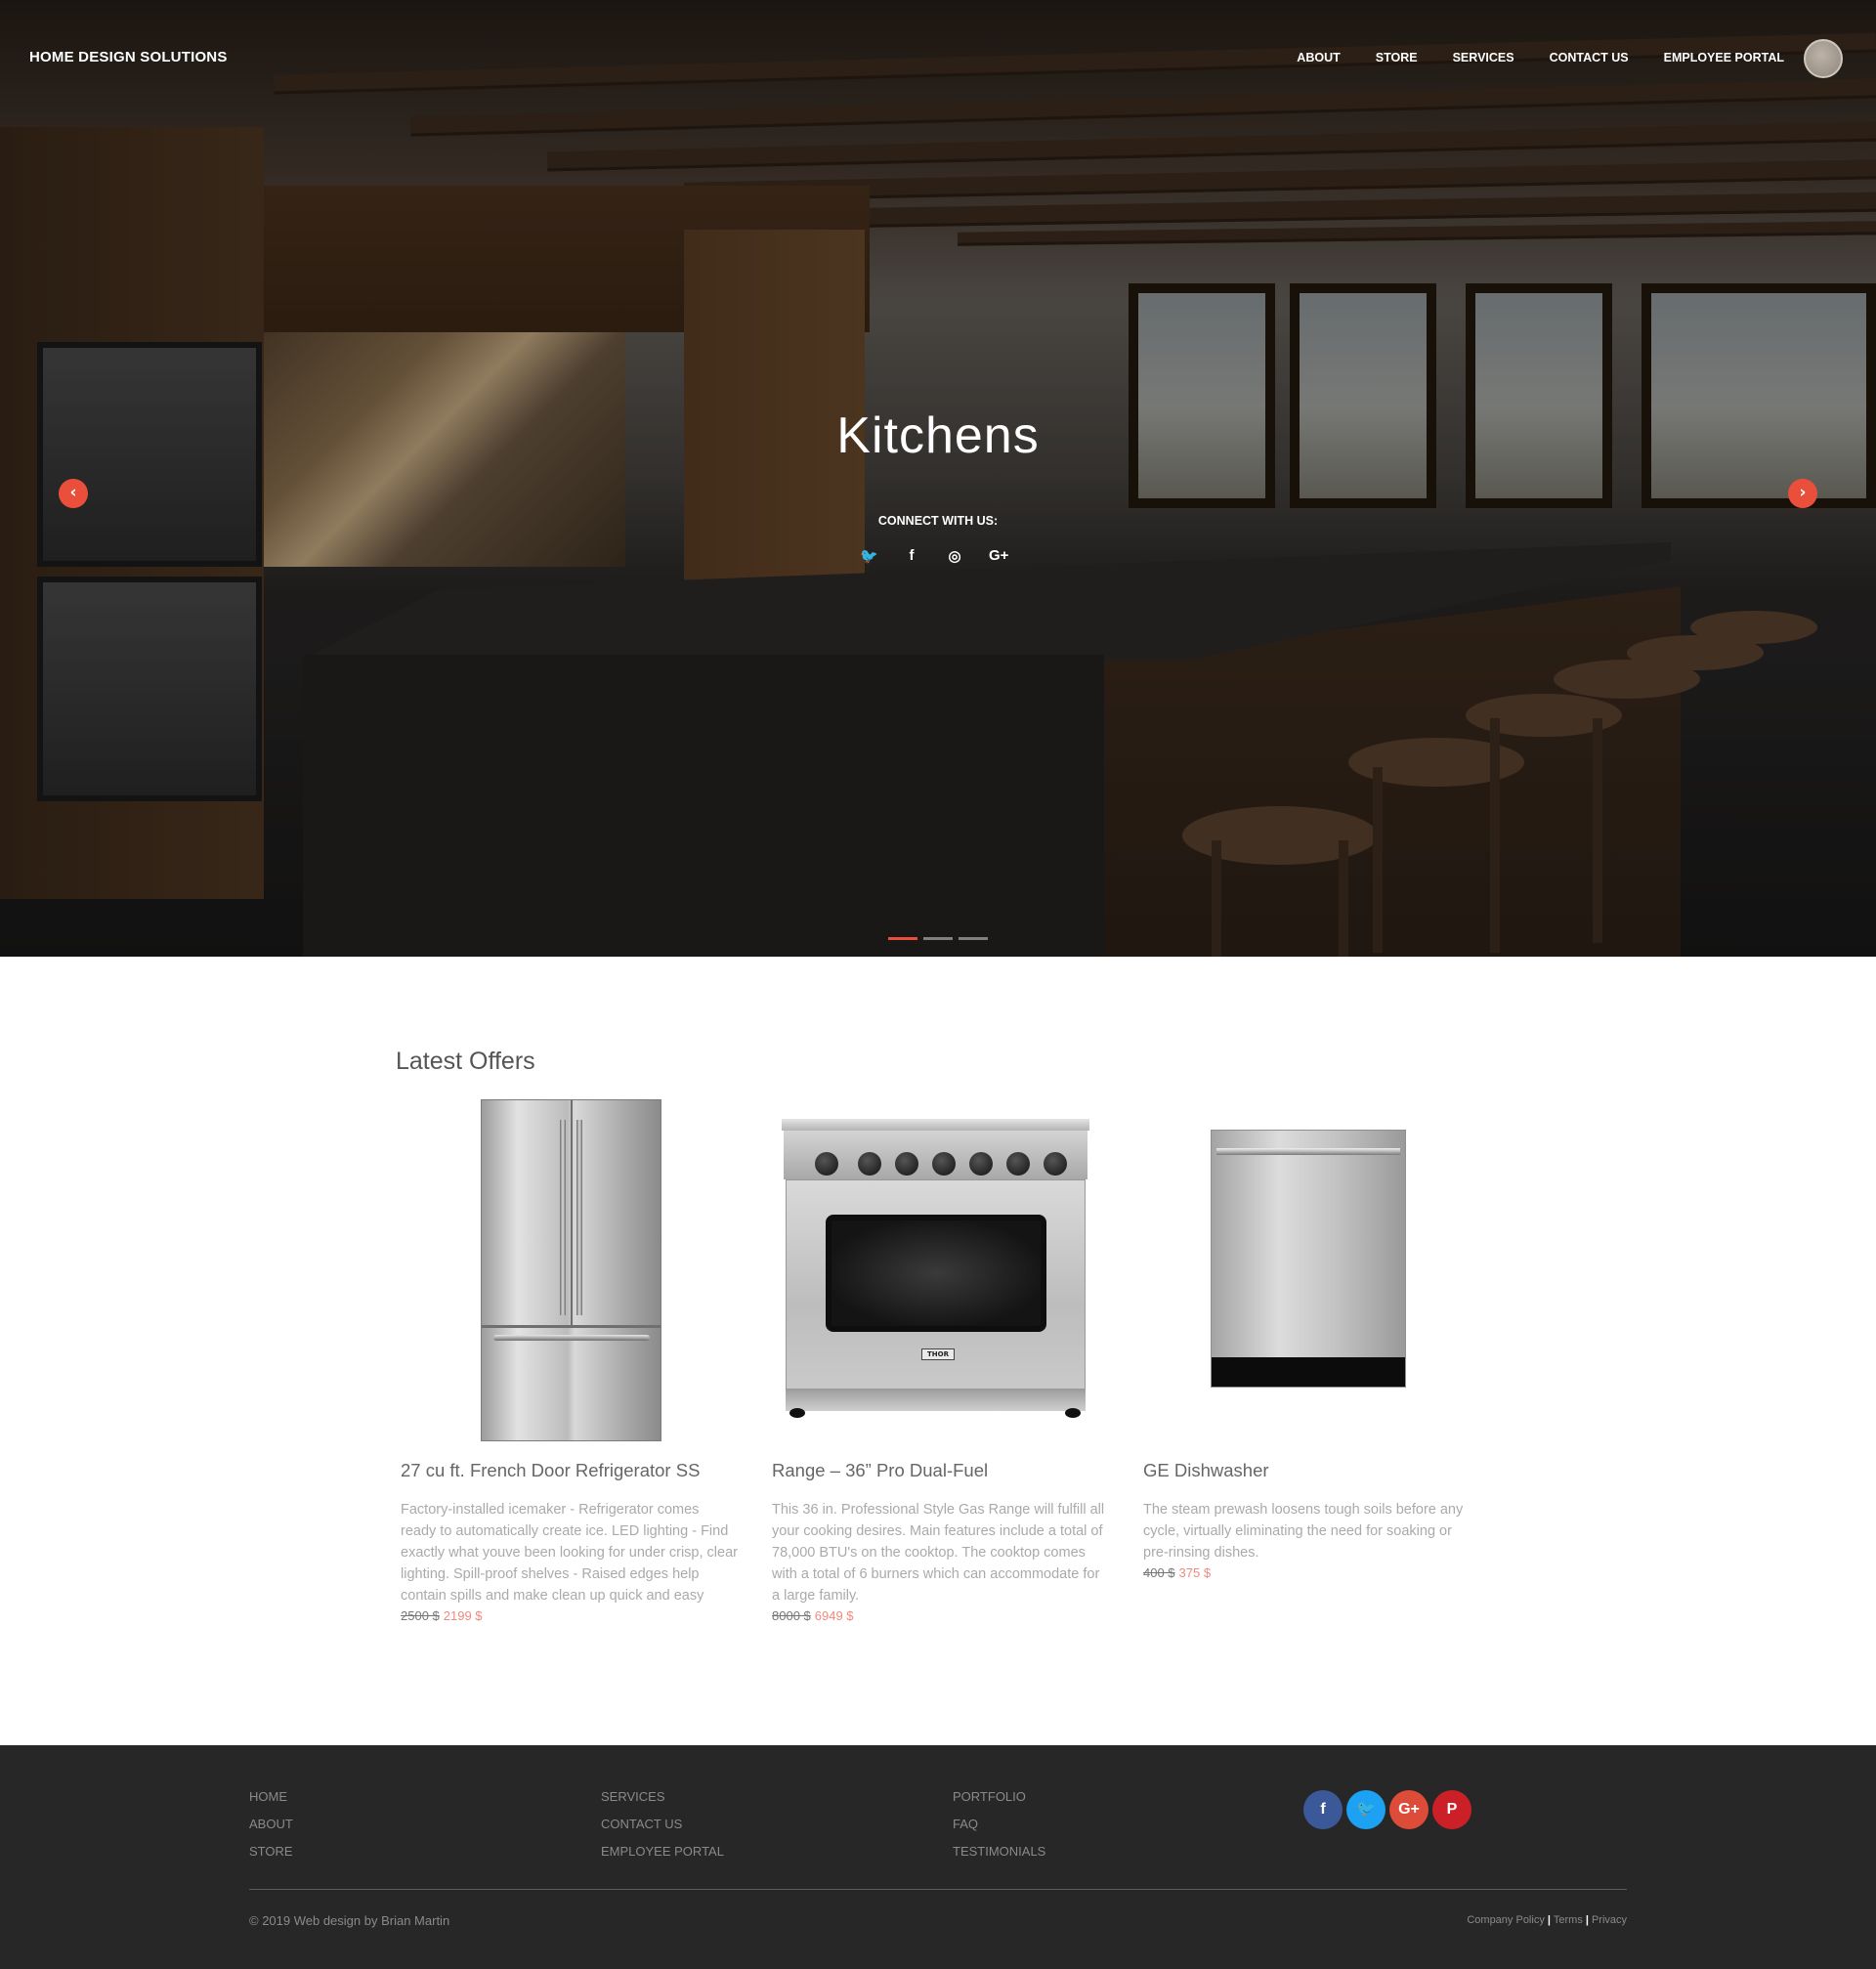 This screenshot has width=1876, height=1969. What do you see at coordinates (128, 57) in the screenshot?
I see `brand-logo: HOME DESIGN SOLUTIONS` at bounding box center [128, 57].